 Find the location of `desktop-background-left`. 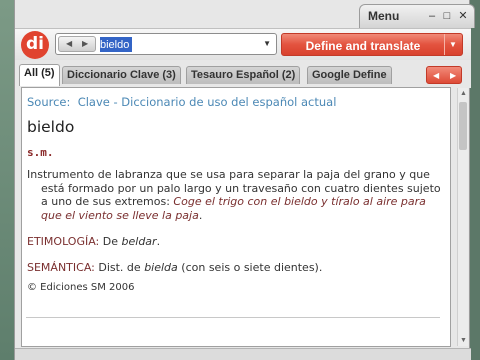

desktop-background-left is located at coordinates (7, 180).